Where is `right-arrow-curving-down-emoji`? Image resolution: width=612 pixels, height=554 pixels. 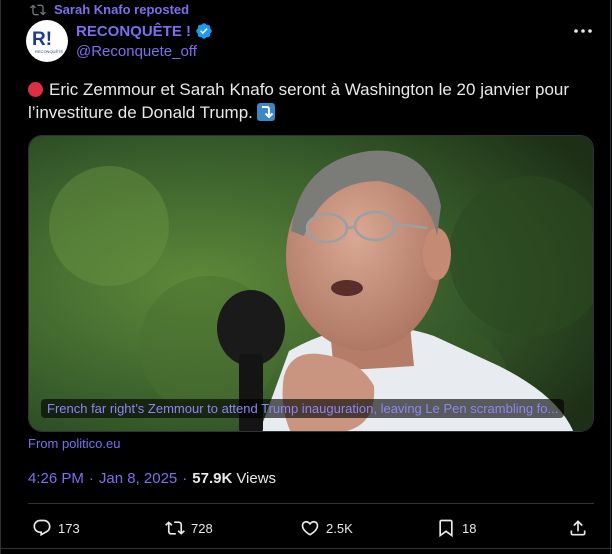 right-arrow-curving-down-emoji is located at coordinates (265, 112).